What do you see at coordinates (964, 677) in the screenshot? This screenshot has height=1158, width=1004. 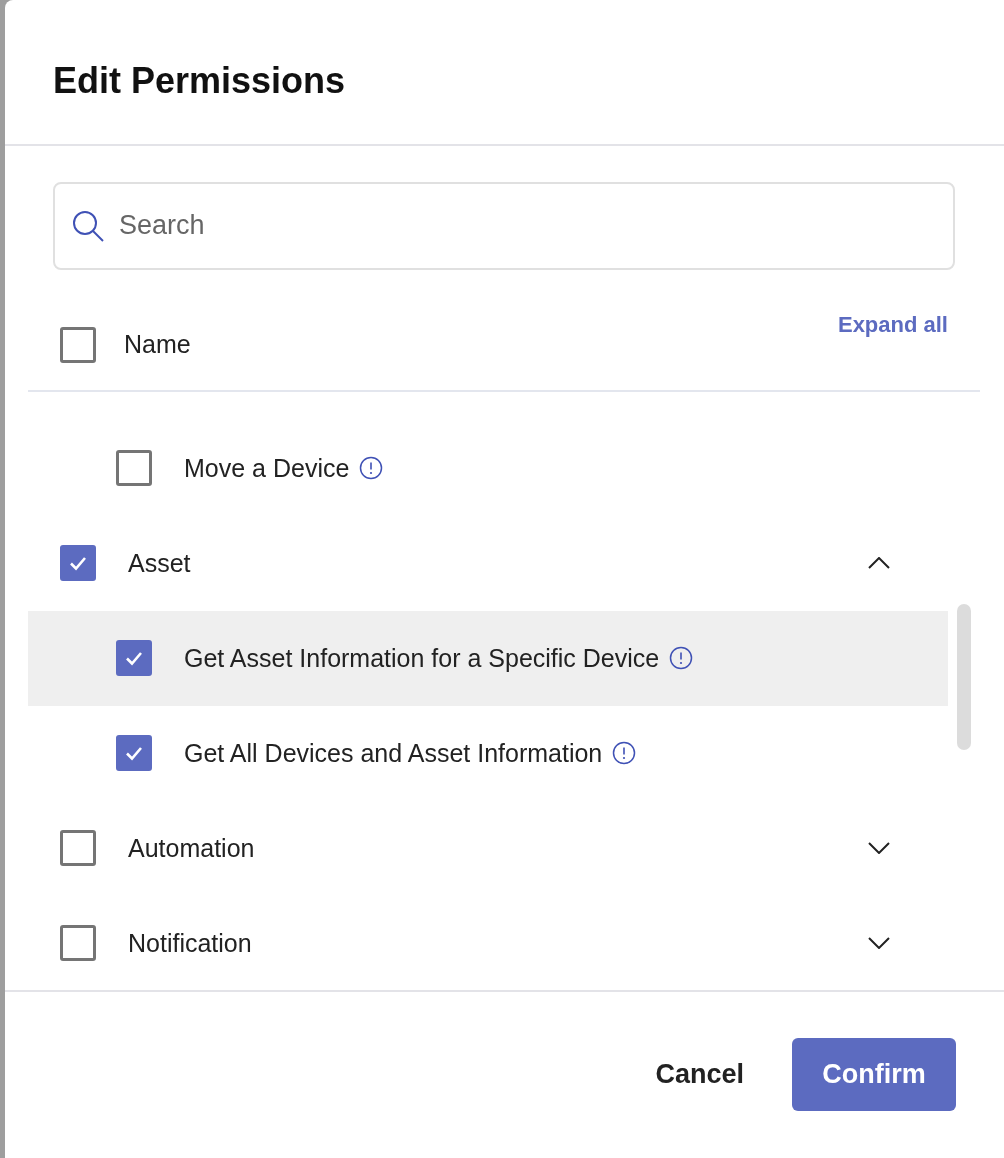 I see `scrollbar-thumb` at bounding box center [964, 677].